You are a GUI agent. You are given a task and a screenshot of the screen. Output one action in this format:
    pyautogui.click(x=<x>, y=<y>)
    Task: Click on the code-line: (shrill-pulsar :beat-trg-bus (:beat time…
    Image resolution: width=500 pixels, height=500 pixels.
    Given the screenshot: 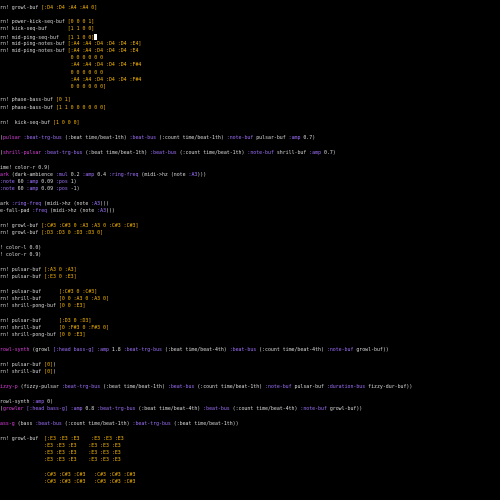 What is the action you would take?
    pyautogui.click(x=168, y=153)
    